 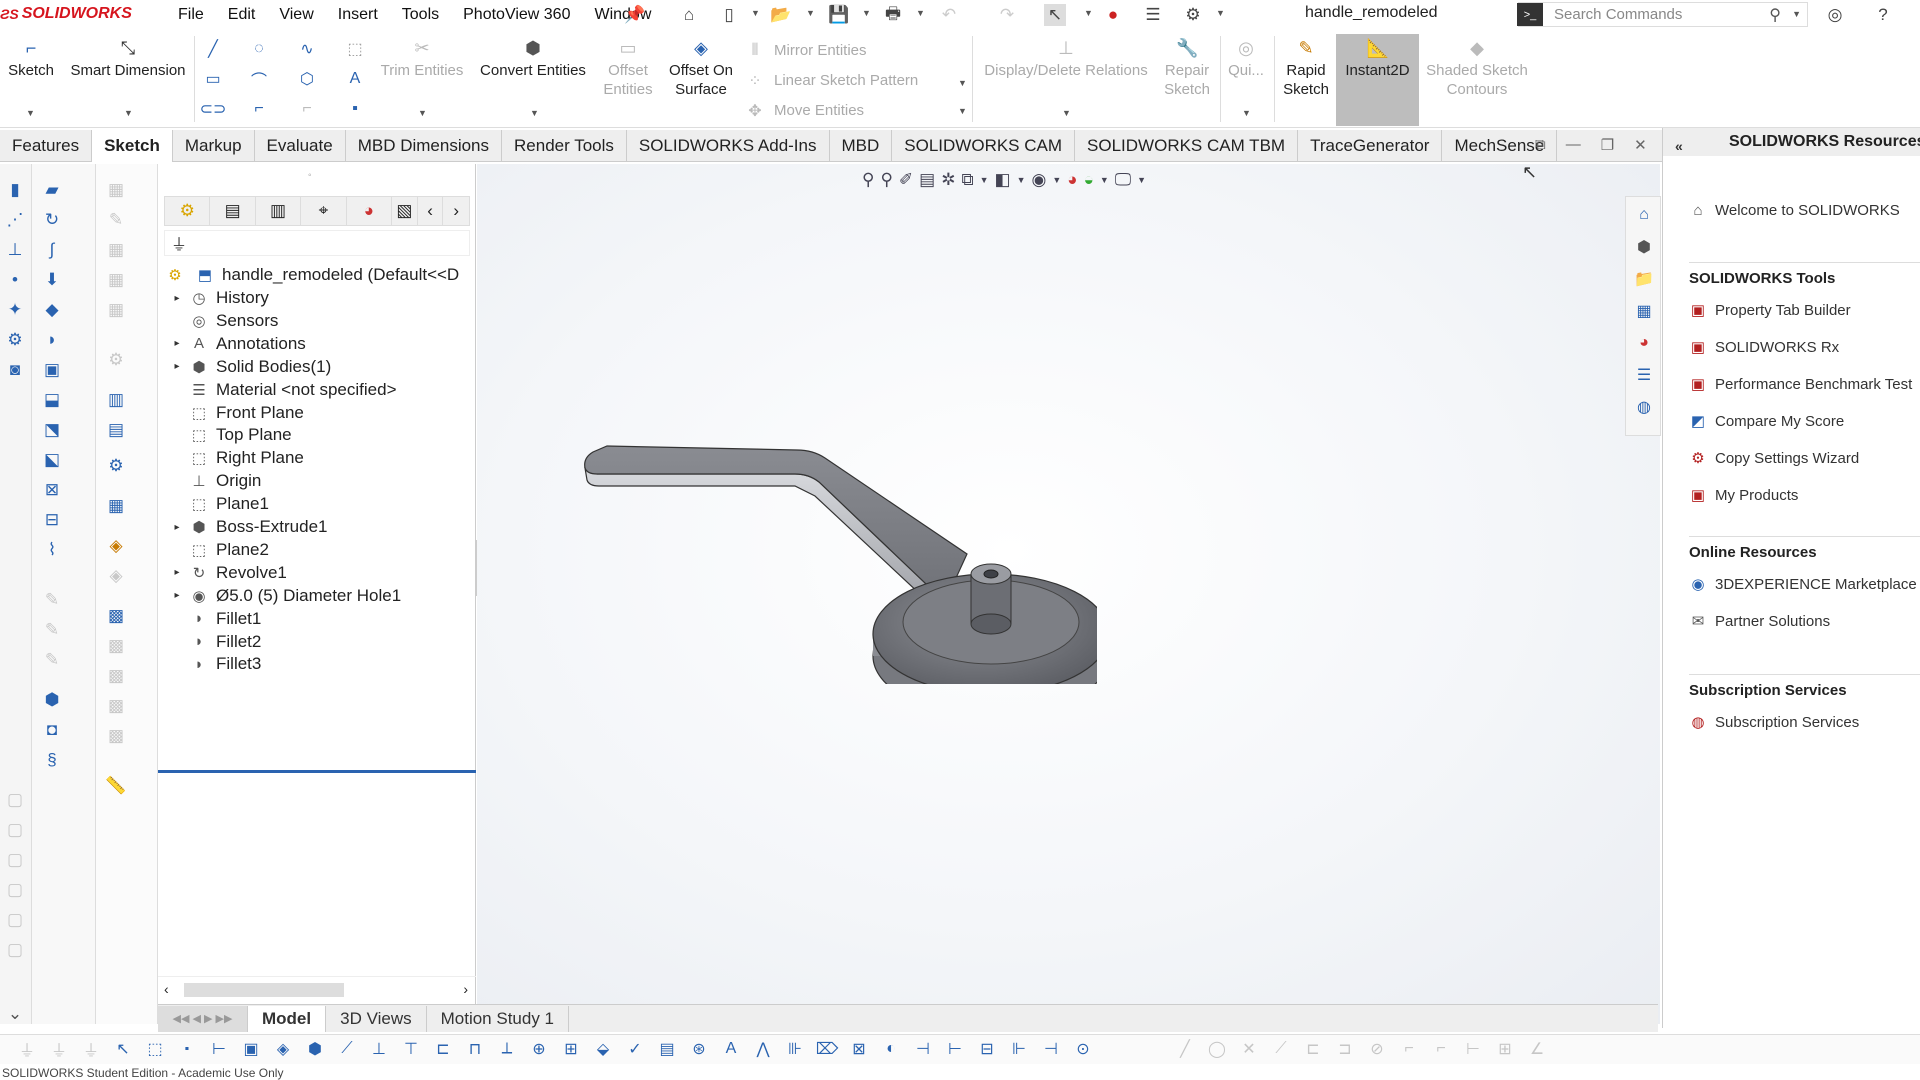 What do you see at coordinates (635, 15) in the screenshot?
I see `pin-icon: 📌` at bounding box center [635, 15].